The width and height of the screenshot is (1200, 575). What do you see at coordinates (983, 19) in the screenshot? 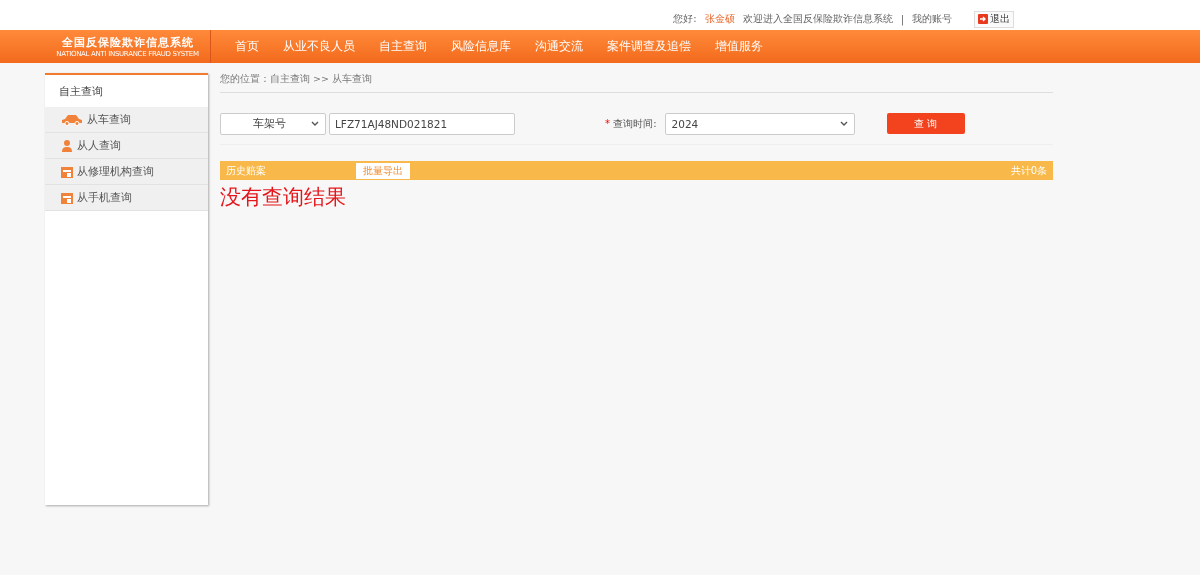
I see `logout-icon` at bounding box center [983, 19].